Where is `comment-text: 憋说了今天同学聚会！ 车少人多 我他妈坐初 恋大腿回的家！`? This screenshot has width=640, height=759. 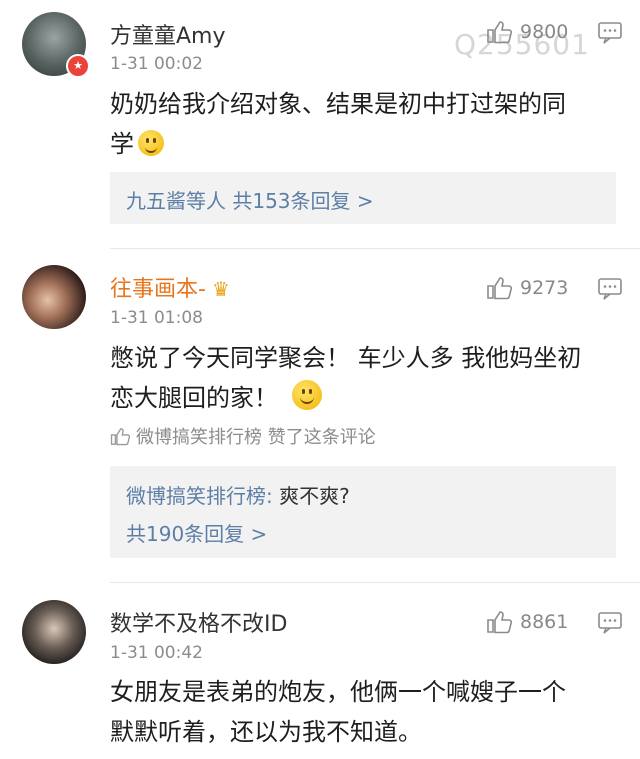
comment-text: 憋说了今天同学聚会！ 车少人多 我他妈坐初 恋大腿回的家！ is located at coordinates (365, 378).